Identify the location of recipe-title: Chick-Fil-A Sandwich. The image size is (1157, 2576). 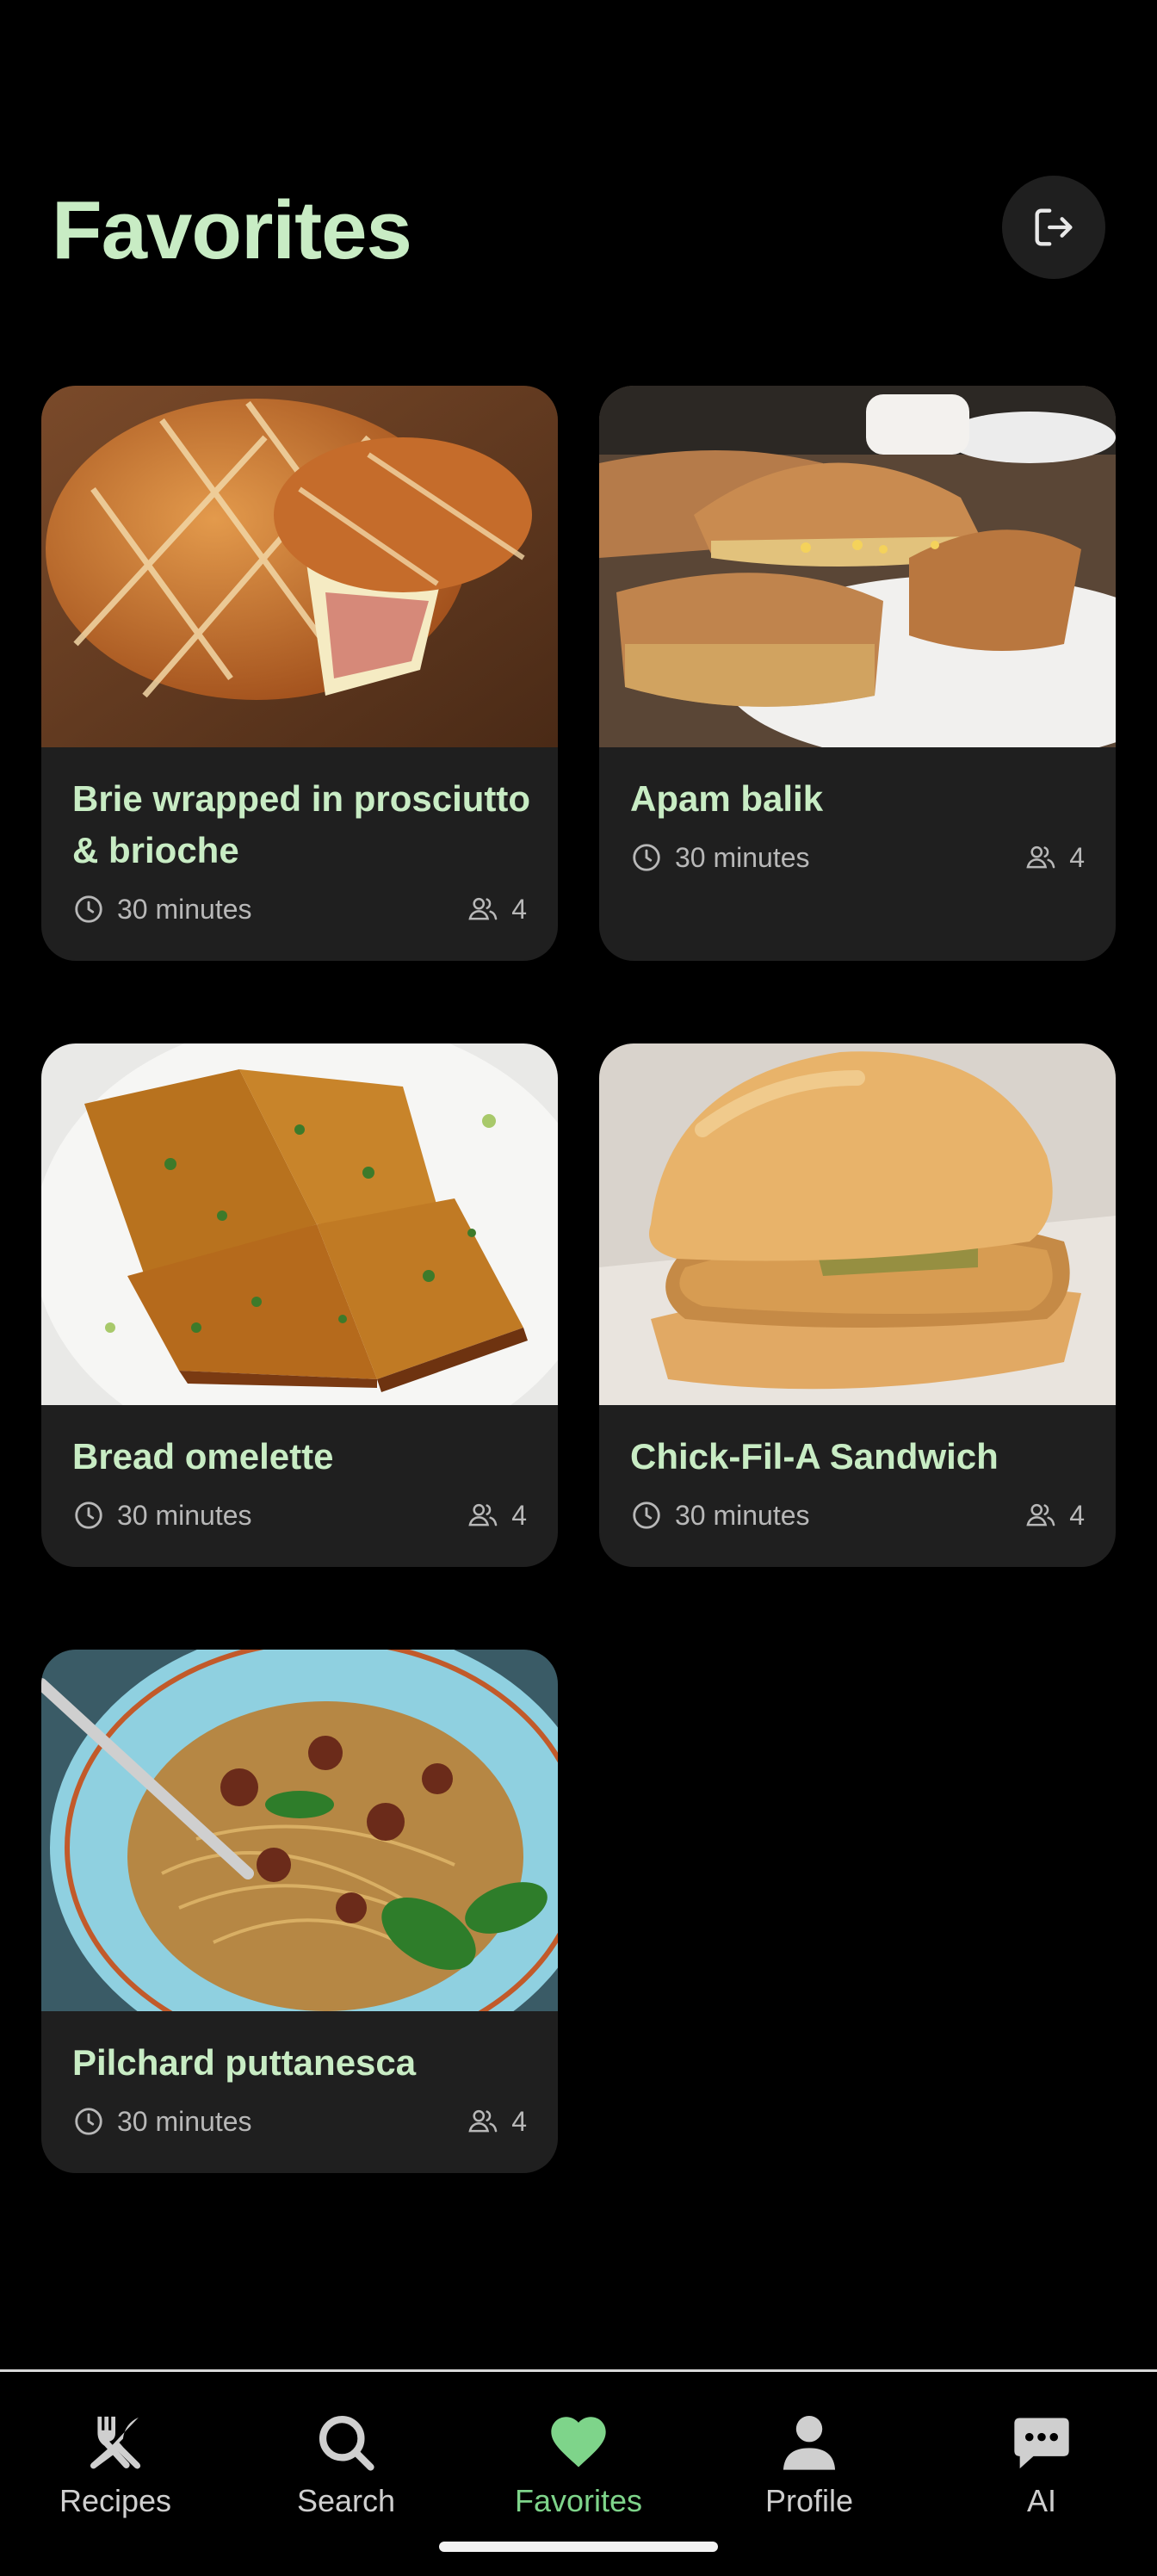
(814, 1457).